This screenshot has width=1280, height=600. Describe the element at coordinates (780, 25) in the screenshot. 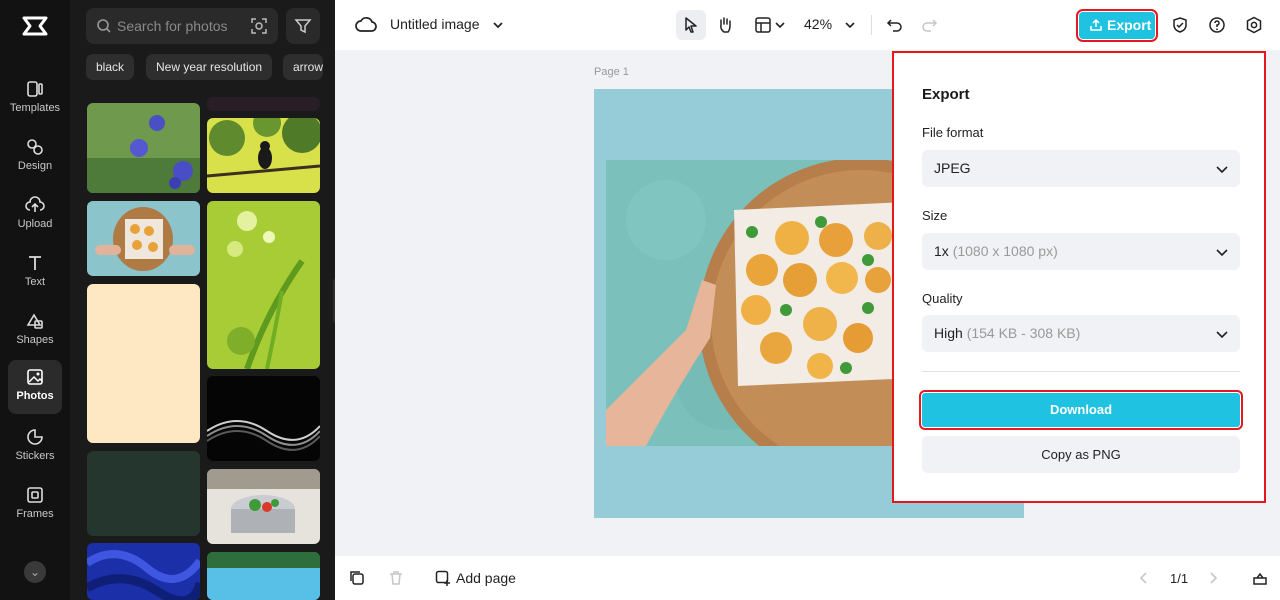

I see `layout-chevron-down-icon` at that location.